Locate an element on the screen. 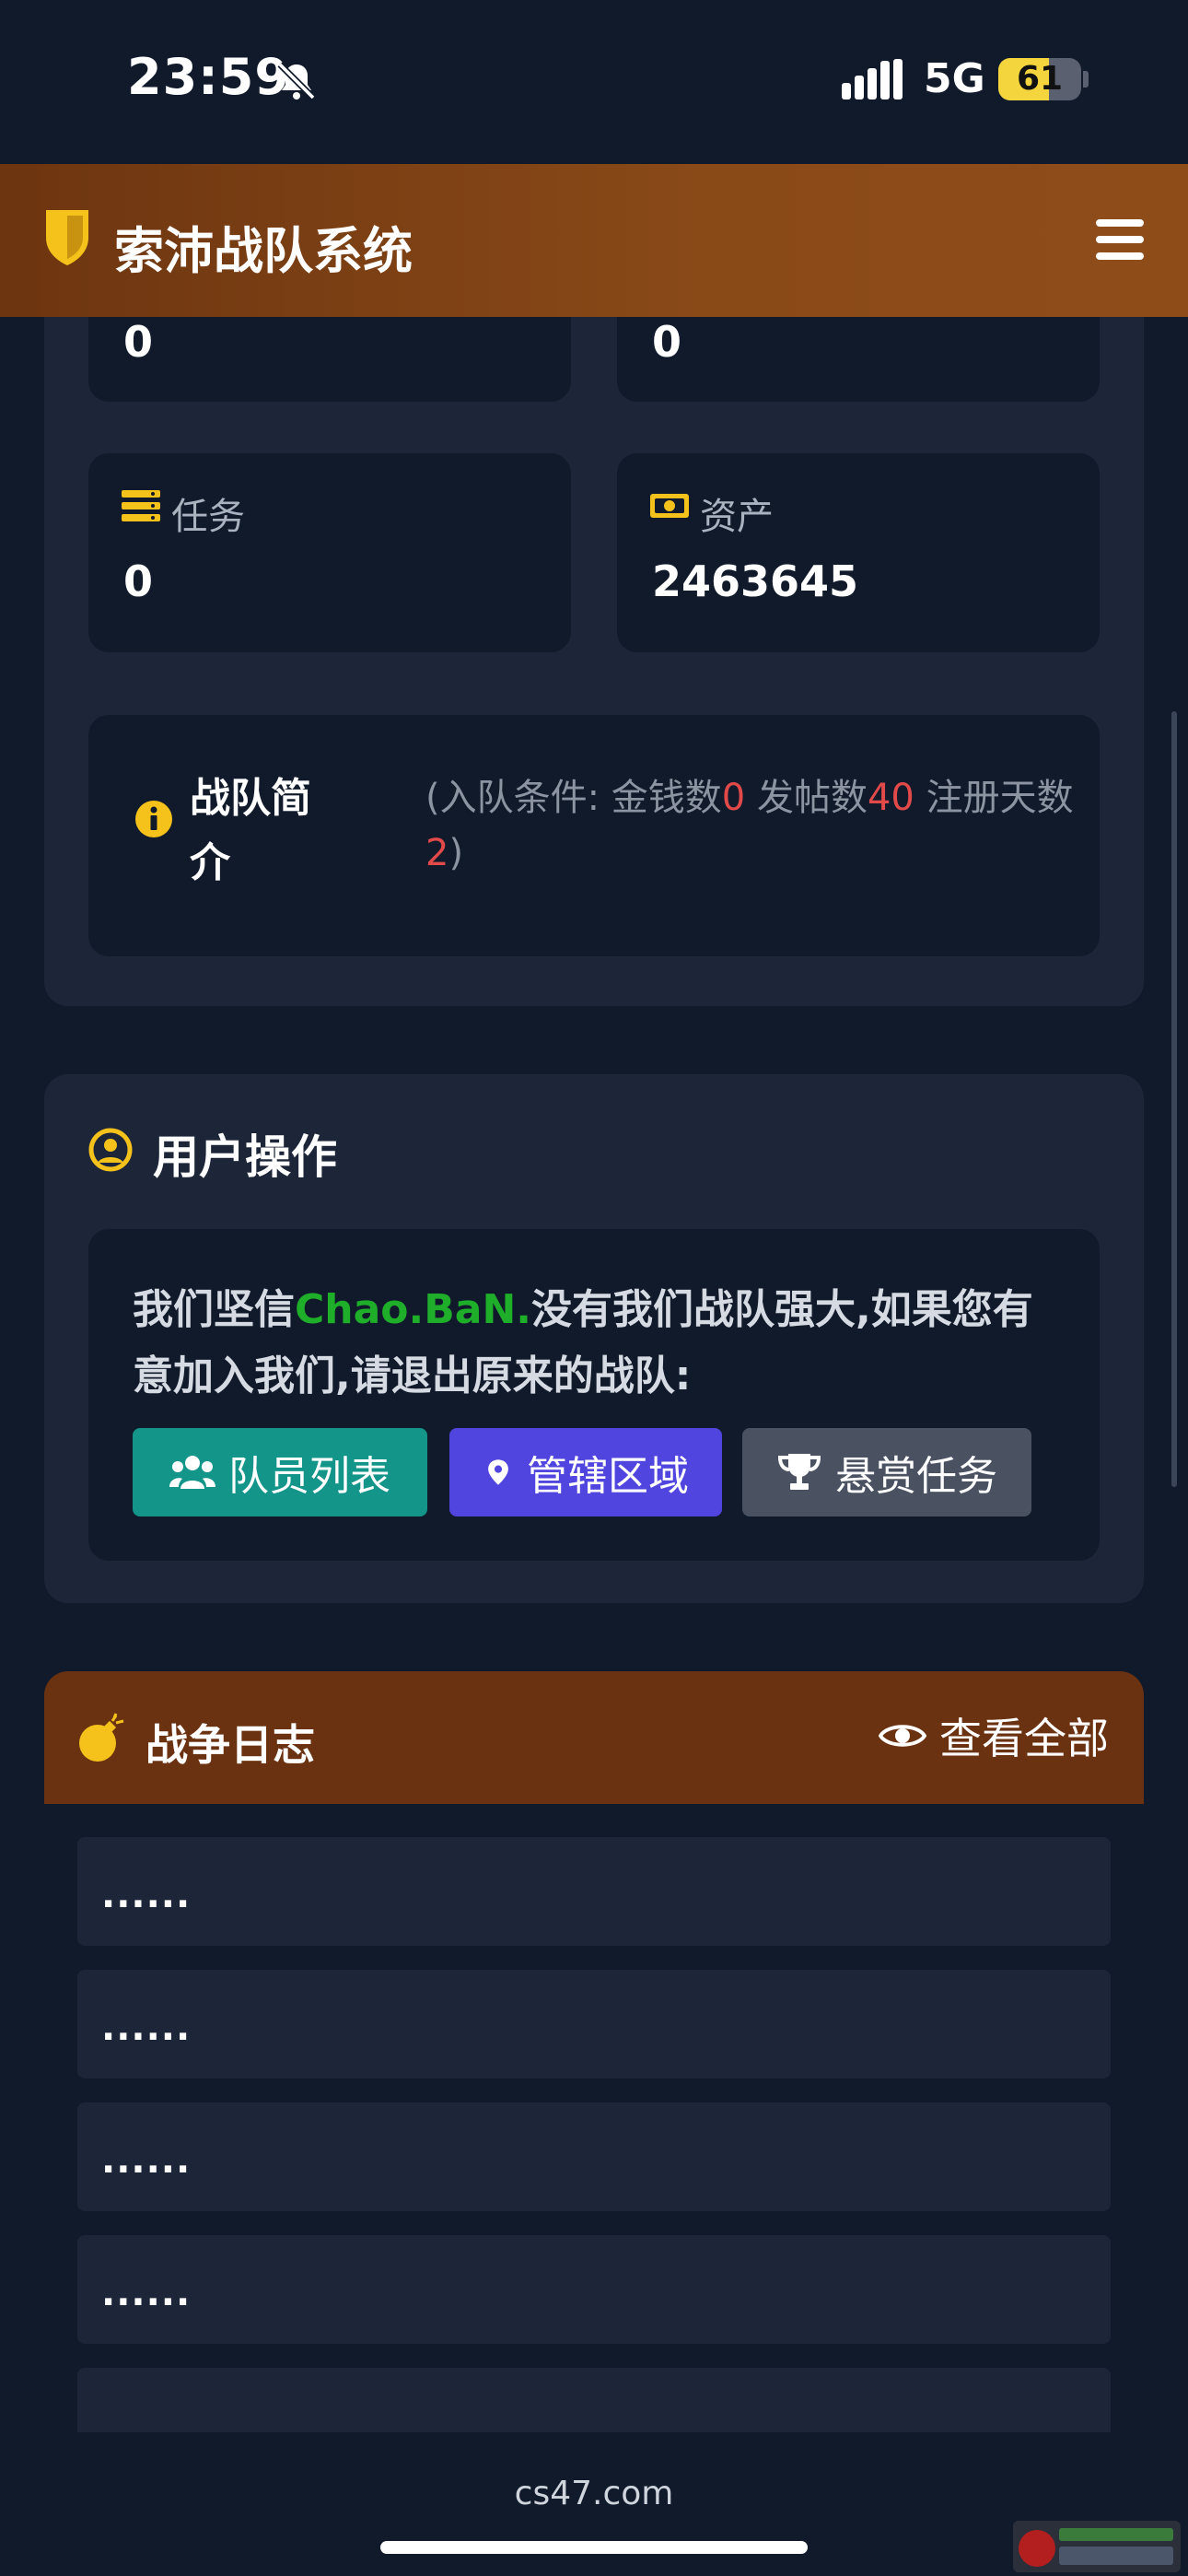  stat-card-assets: 资产 2463645 is located at coordinates (858, 552).